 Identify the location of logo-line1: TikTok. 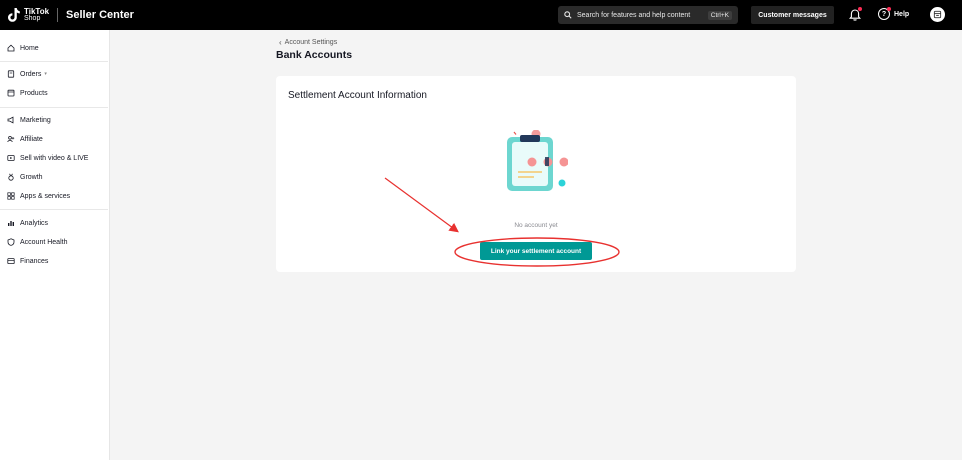
(37, 11).